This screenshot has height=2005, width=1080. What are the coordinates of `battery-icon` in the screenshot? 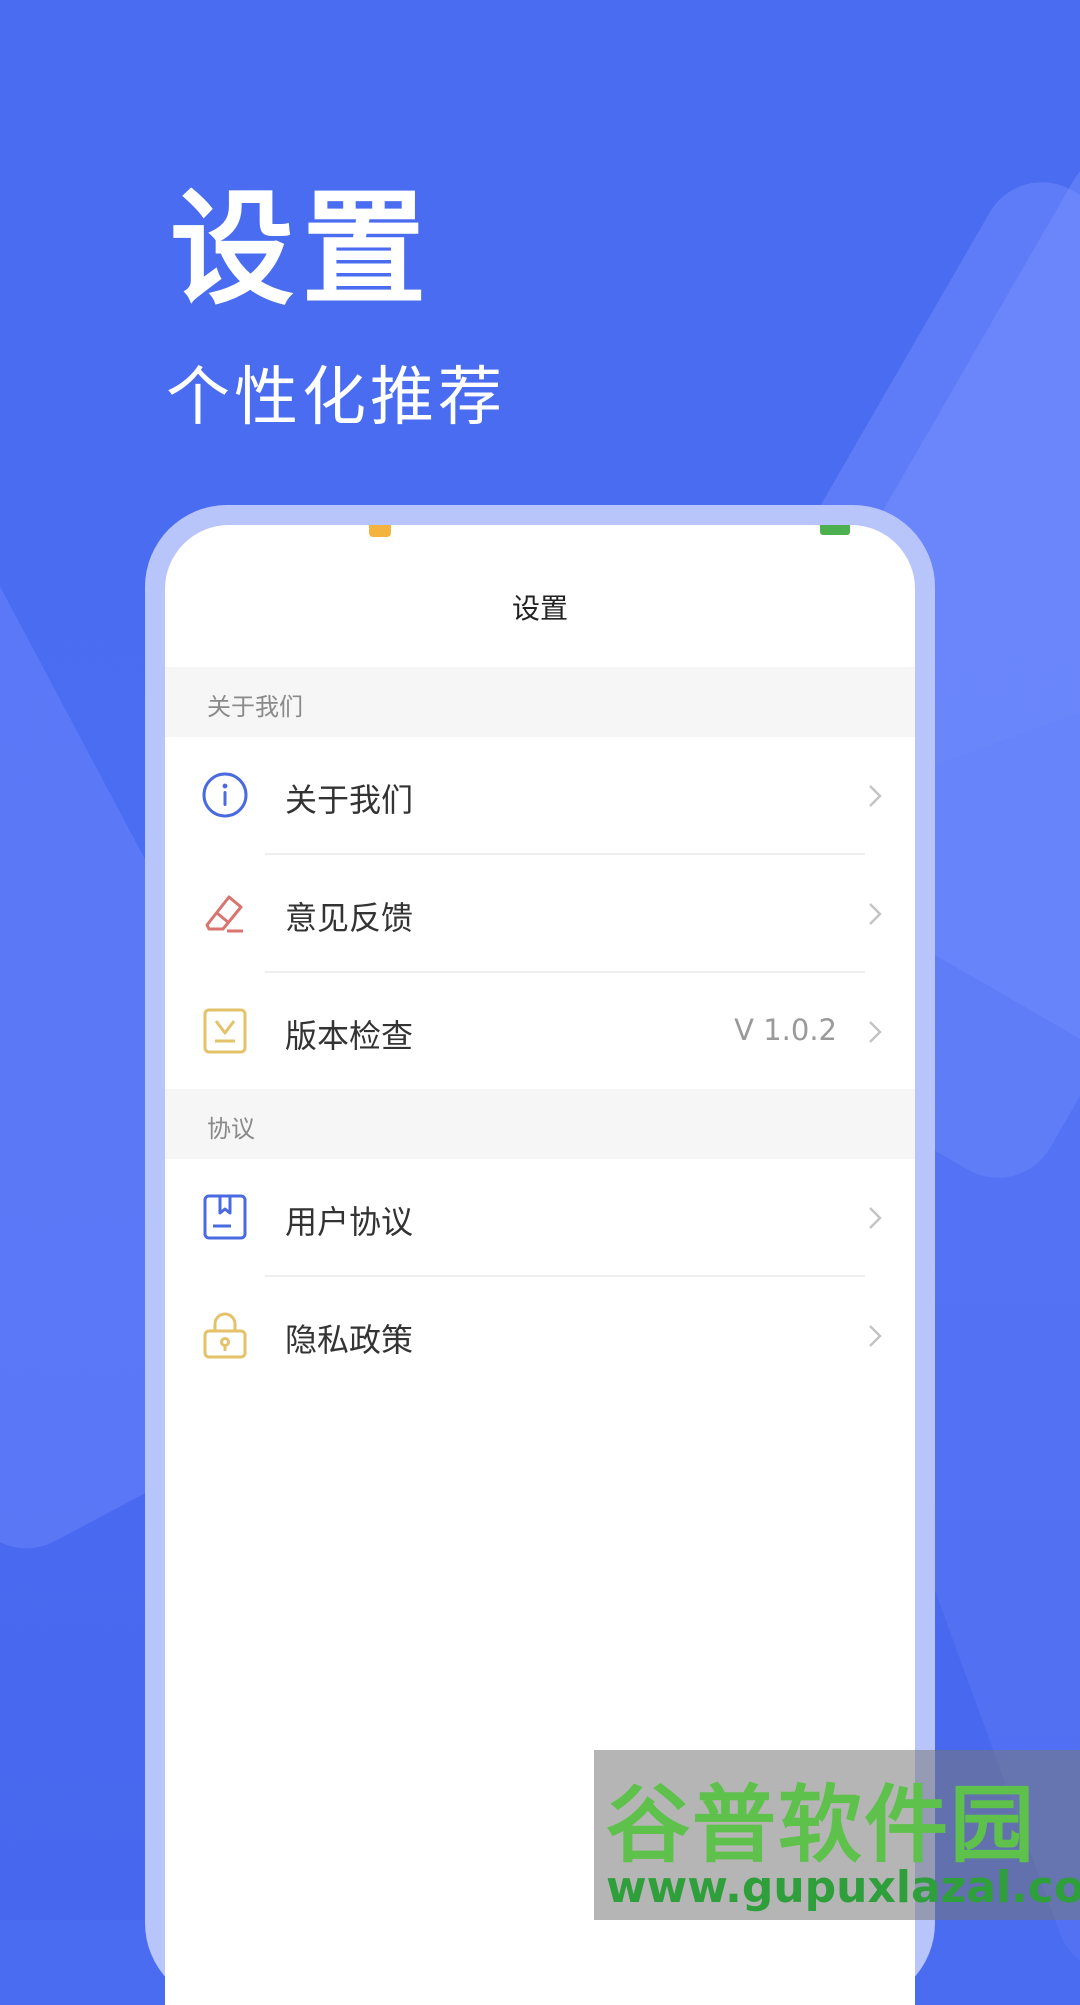 It's located at (835, 530).